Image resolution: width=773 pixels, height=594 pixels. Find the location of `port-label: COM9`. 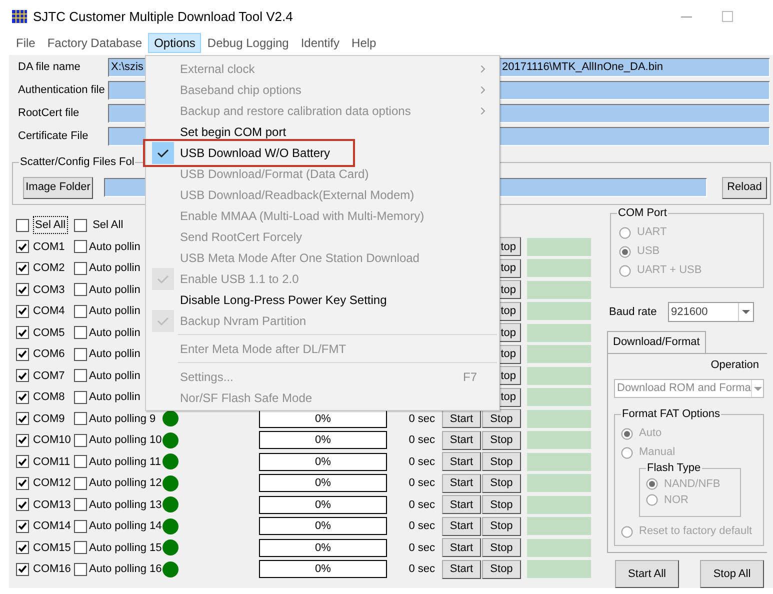

port-label: COM9 is located at coordinates (49, 419).